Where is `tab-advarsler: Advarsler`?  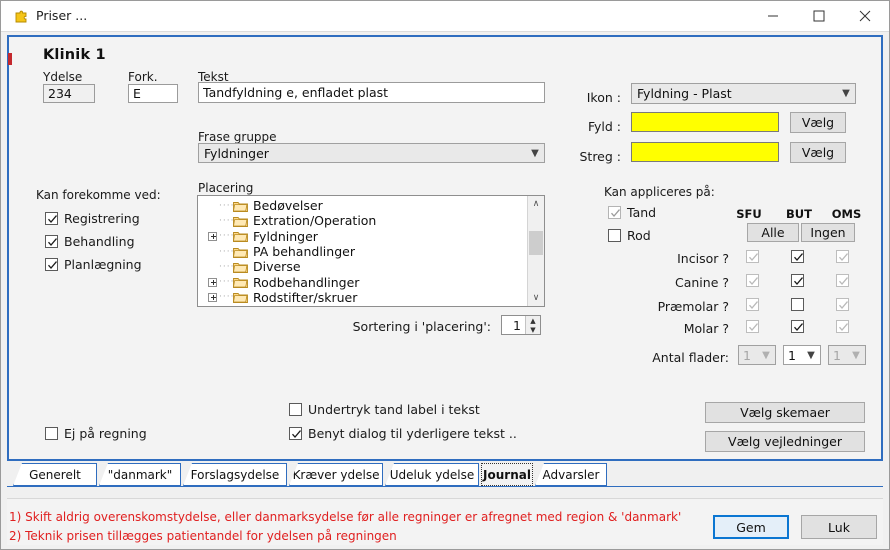 tab-advarsler: Advarsler is located at coordinates (571, 474).